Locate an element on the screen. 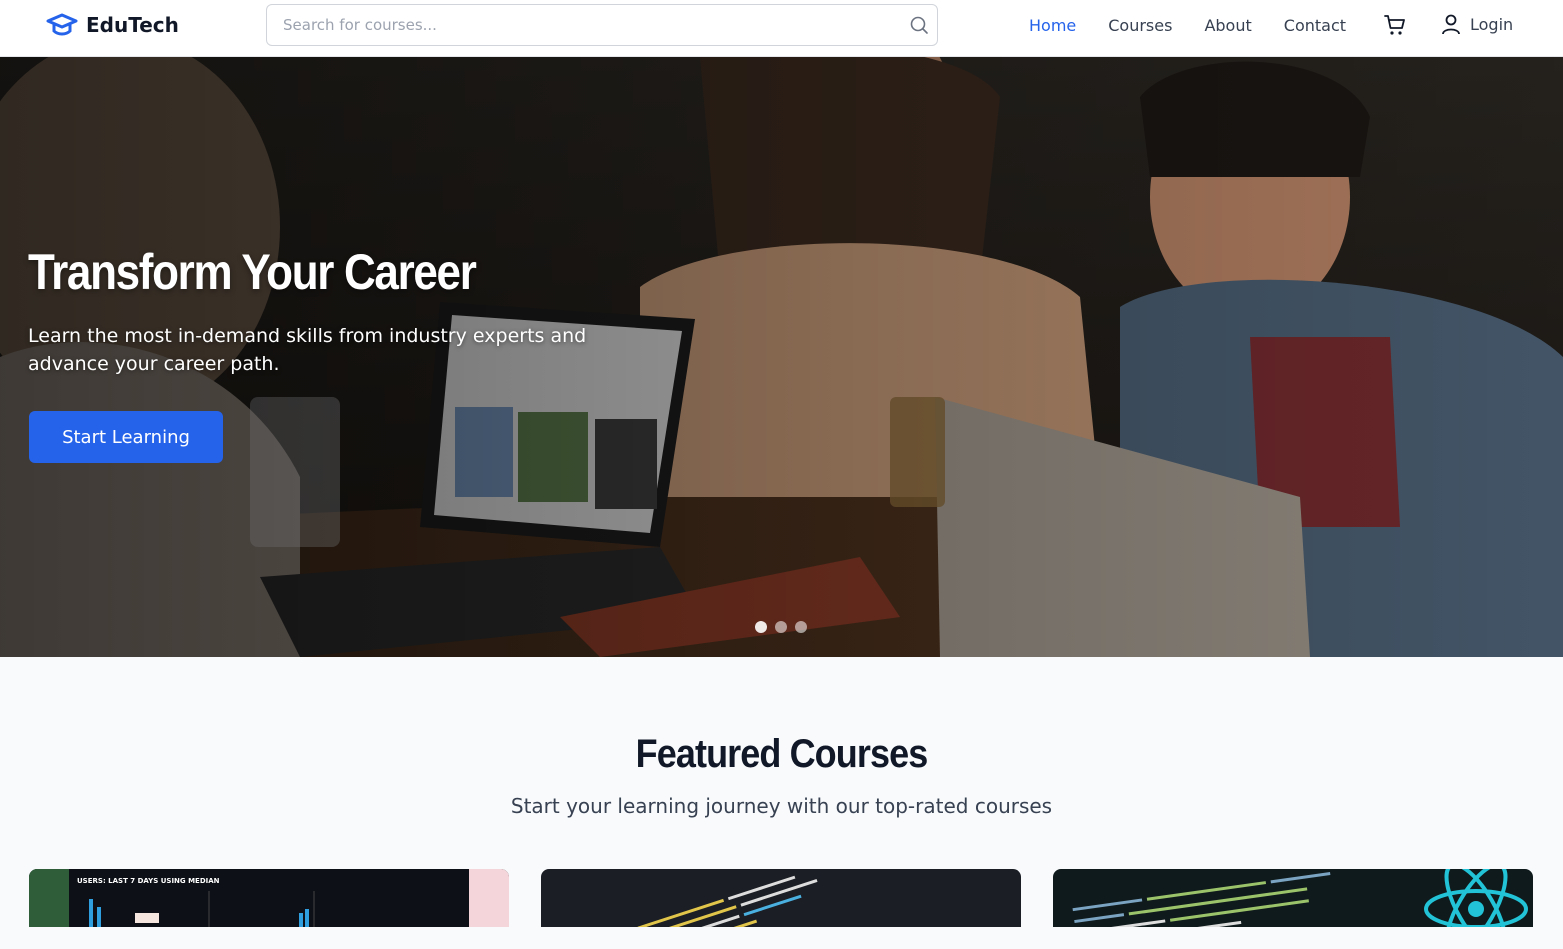 The width and height of the screenshot is (1563, 949). course-card-1: USERS: LAST 7 DAYS USING MEDIAN is located at coordinates (269, 909).